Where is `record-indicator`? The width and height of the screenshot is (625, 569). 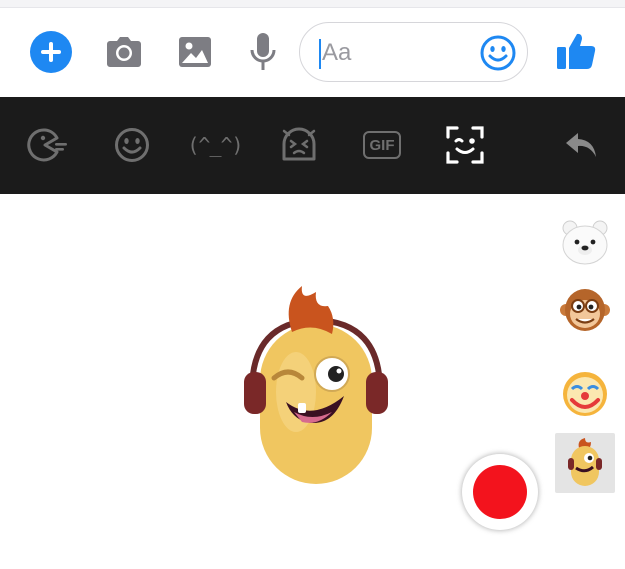 record-indicator is located at coordinates (500, 492).